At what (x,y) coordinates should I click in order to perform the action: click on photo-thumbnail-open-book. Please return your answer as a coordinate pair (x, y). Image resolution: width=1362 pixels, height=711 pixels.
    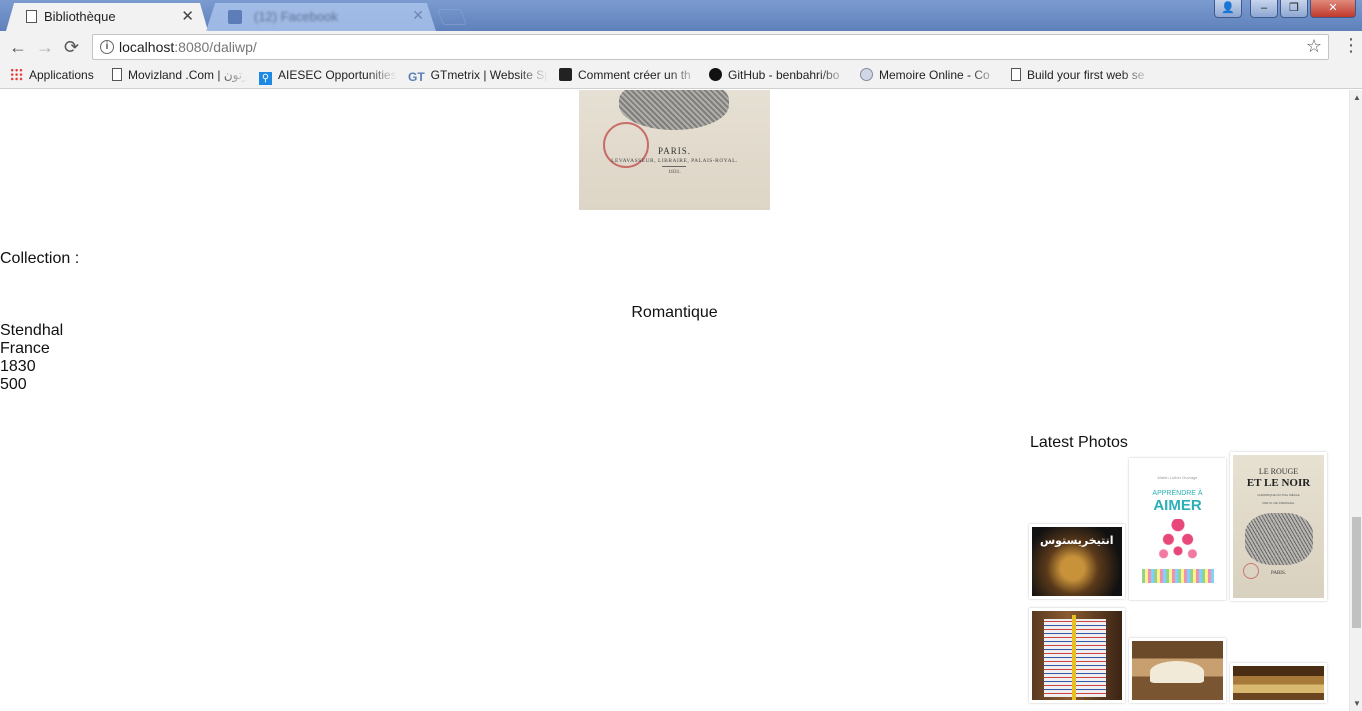
    Looking at the image, I should click on (1177, 670).